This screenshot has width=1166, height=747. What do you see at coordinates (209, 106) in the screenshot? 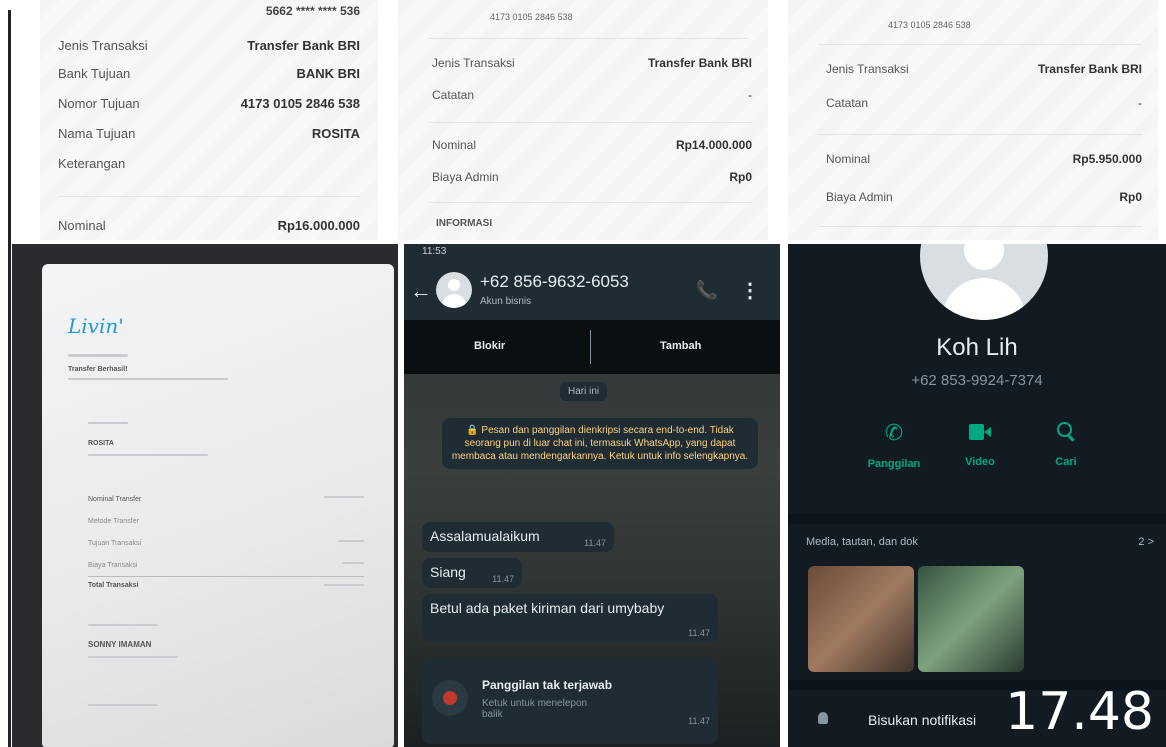
I see `receipt-row: Nomor Tujuan 4173 0105 2846 538` at bounding box center [209, 106].